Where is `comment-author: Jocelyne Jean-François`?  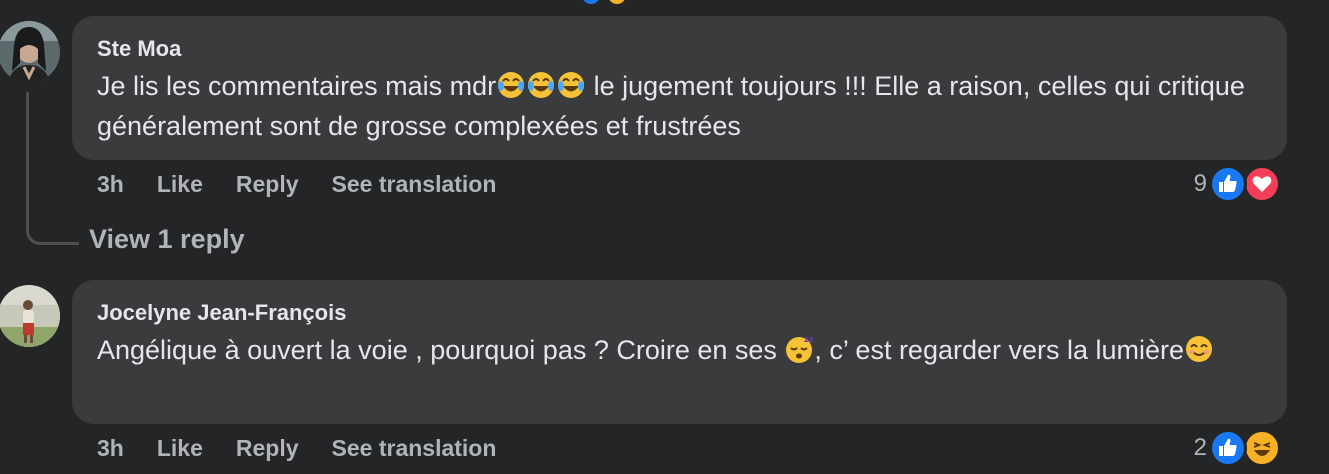 comment-author: Jocelyne Jean-François is located at coordinates (680, 313).